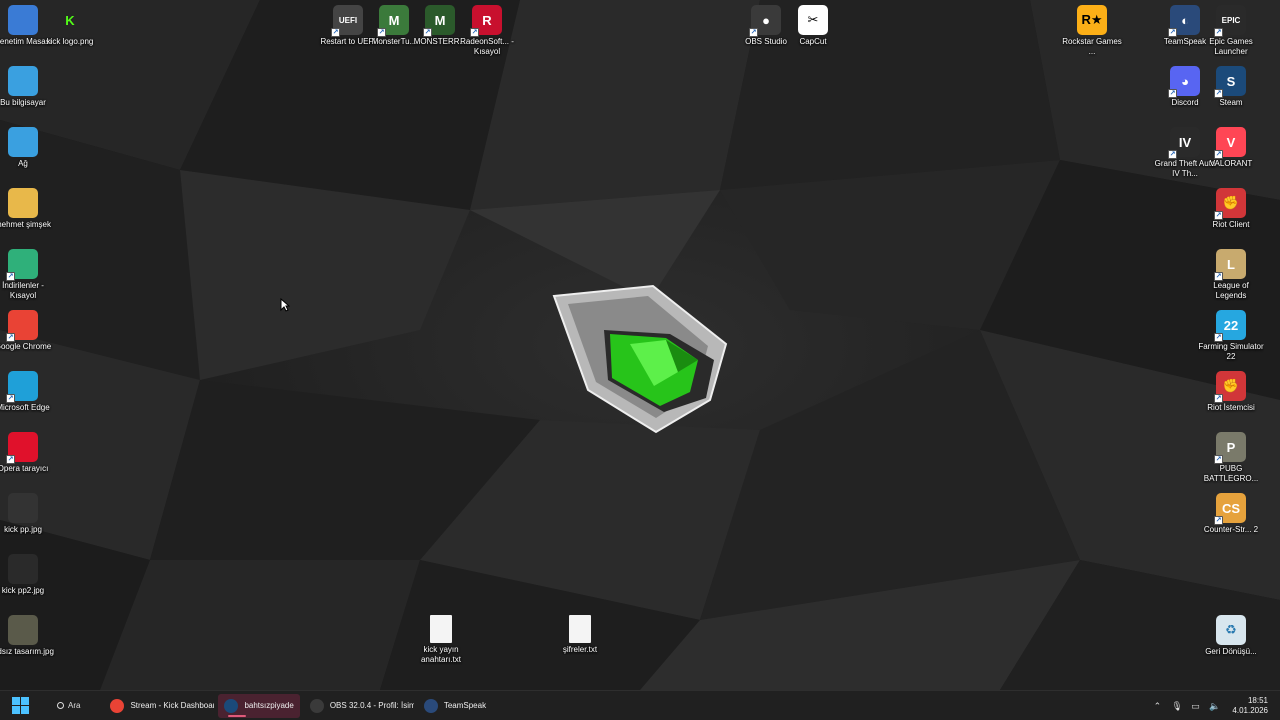 The image size is (1280, 720). I want to click on desktop-icon-label: İndirilenler - Kısayol, so click(23, 290).